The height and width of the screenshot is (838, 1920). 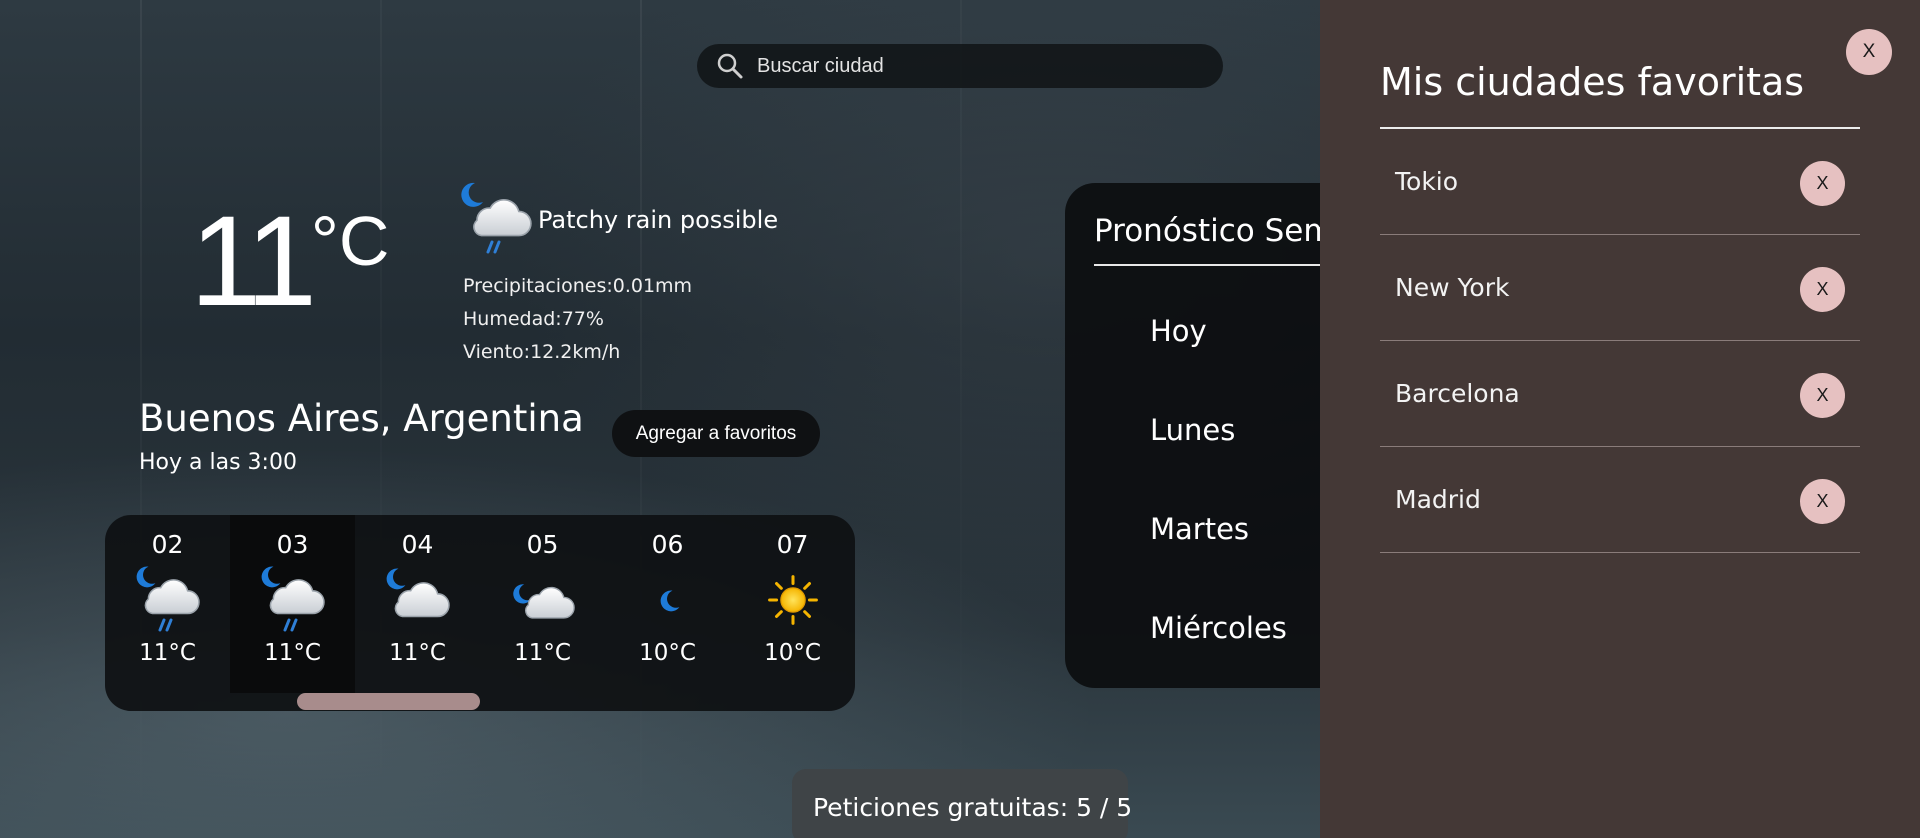 I want to click on date-time: Hoy a las 3:00, so click(x=218, y=462).